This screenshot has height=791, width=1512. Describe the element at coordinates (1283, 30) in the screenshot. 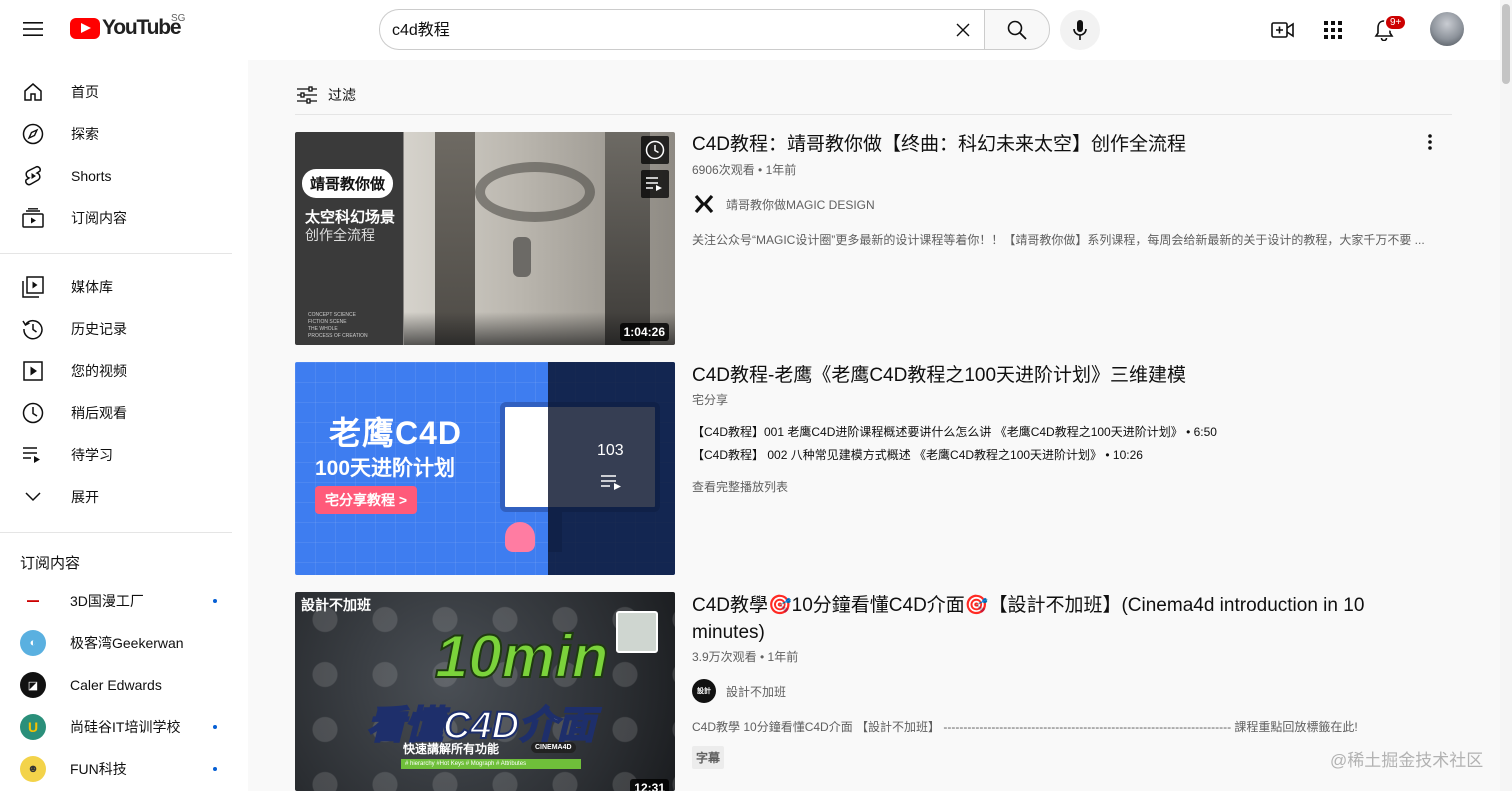

I see `create-video-icon` at that location.